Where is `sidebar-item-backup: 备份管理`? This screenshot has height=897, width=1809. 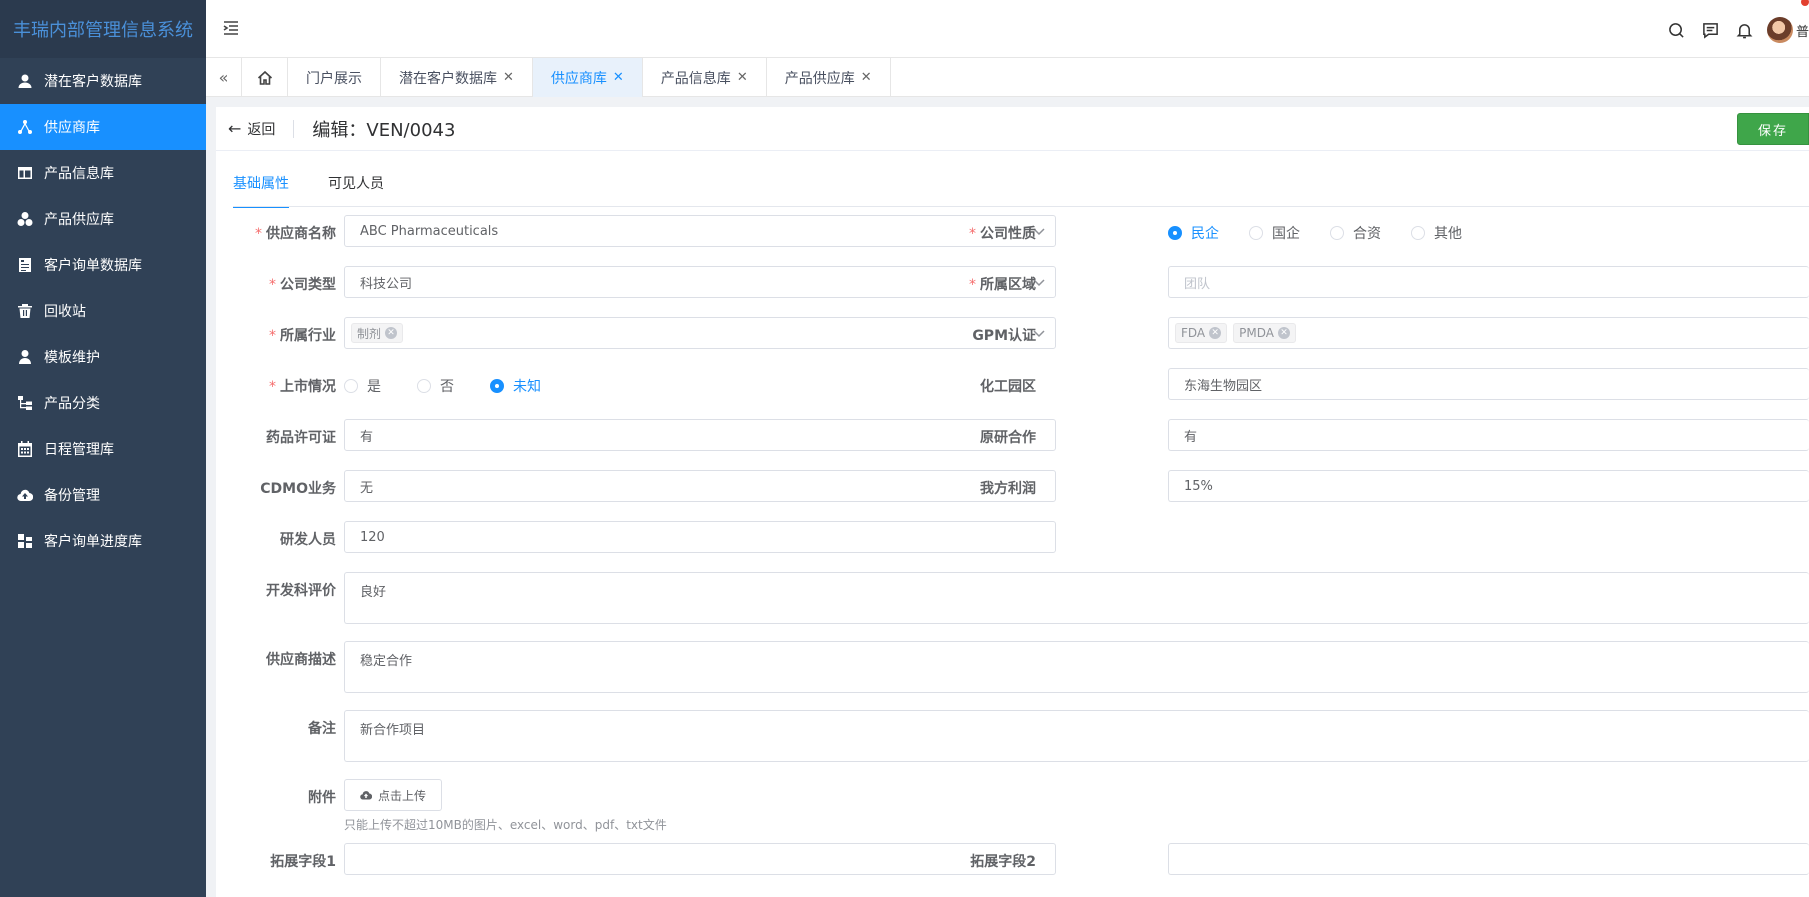 sidebar-item-backup: 备份管理 is located at coordinates (103, 495).